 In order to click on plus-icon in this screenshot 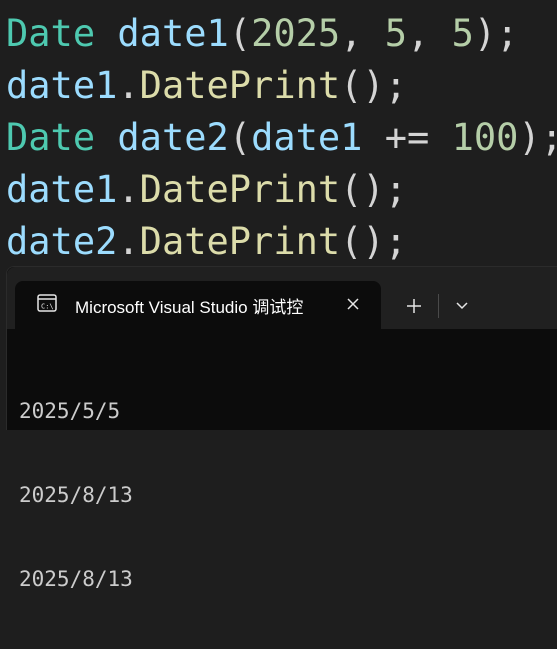, I will do `click(414, 306)`.